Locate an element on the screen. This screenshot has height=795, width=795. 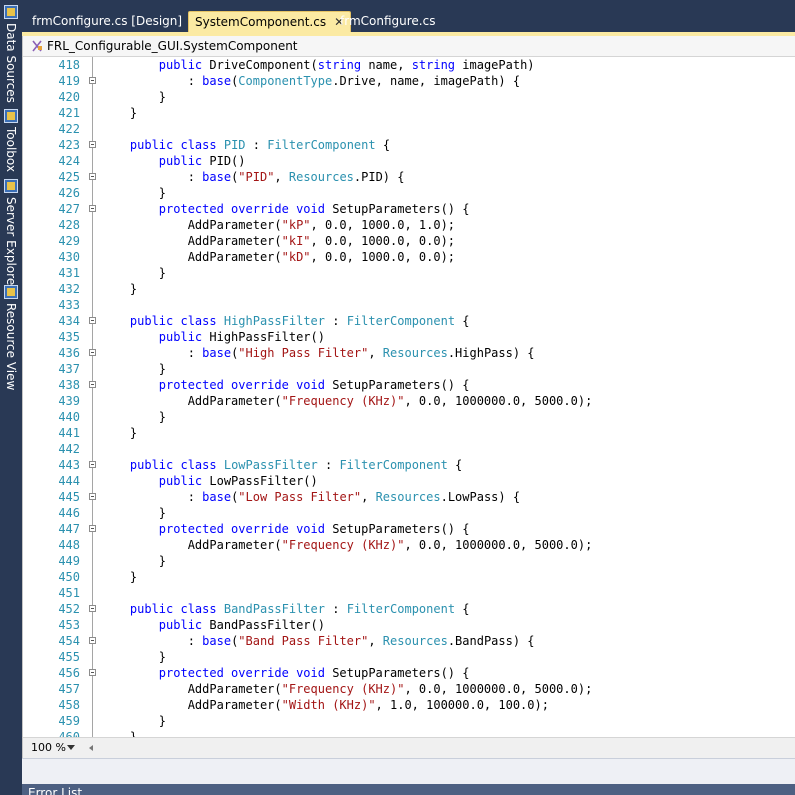
code-line: 459 } is located at coordinates (409, 721).